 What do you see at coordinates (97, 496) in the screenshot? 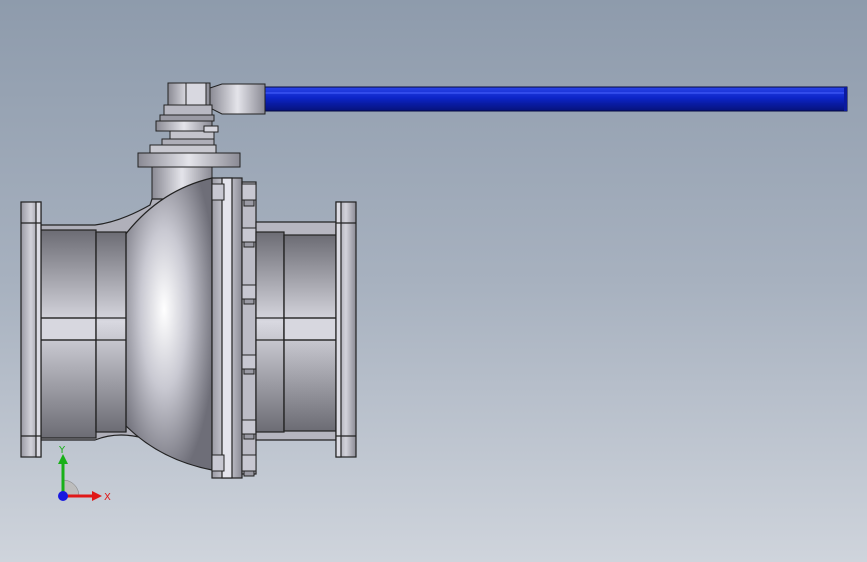
I see `x-axis-head` at bounding box center [97, 496].